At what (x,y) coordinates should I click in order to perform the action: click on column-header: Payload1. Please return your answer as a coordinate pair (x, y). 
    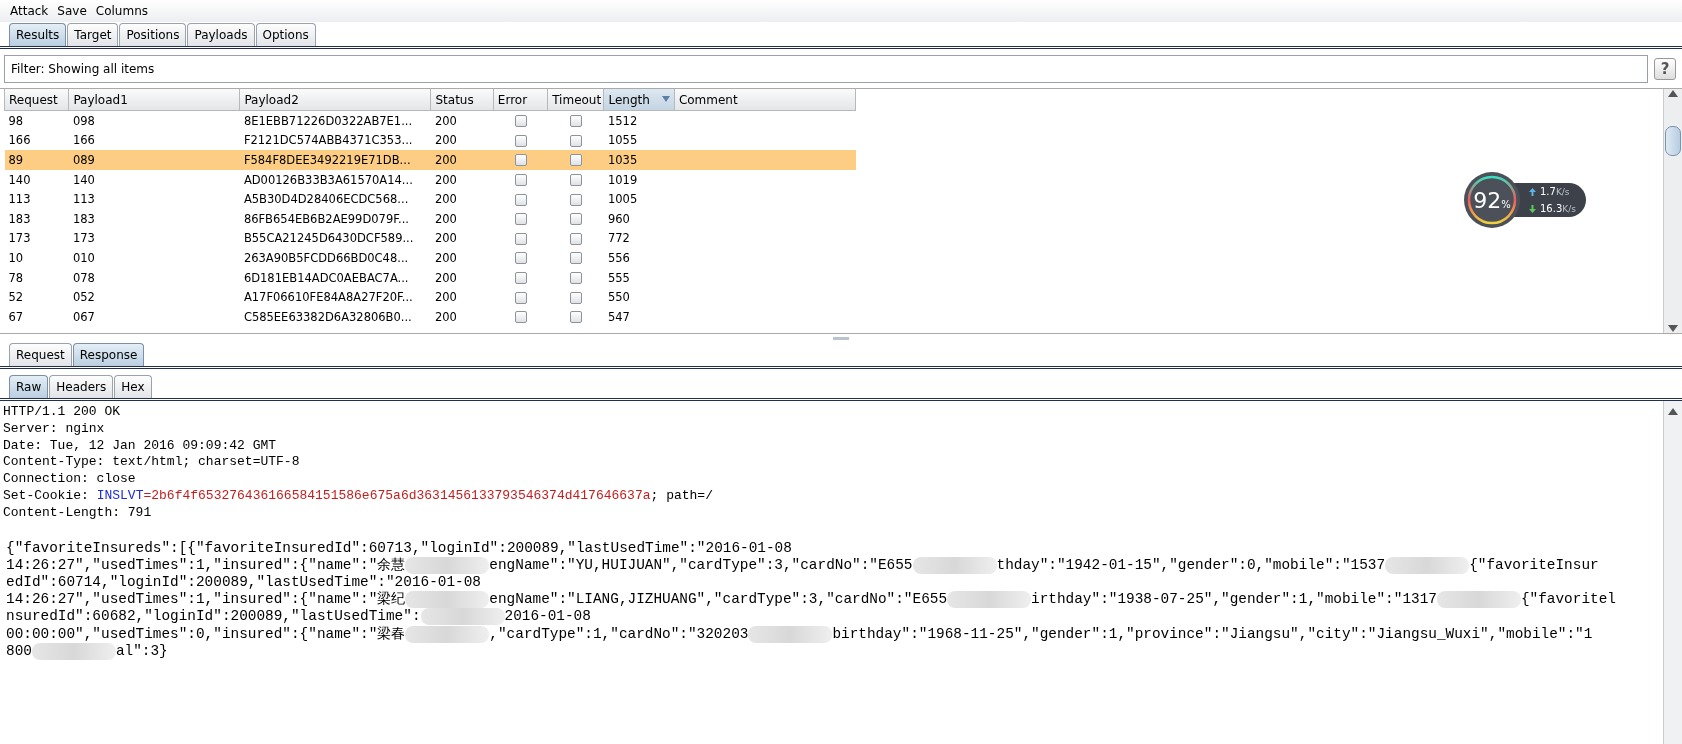
    Looking at the image, I should click on (154, 100).